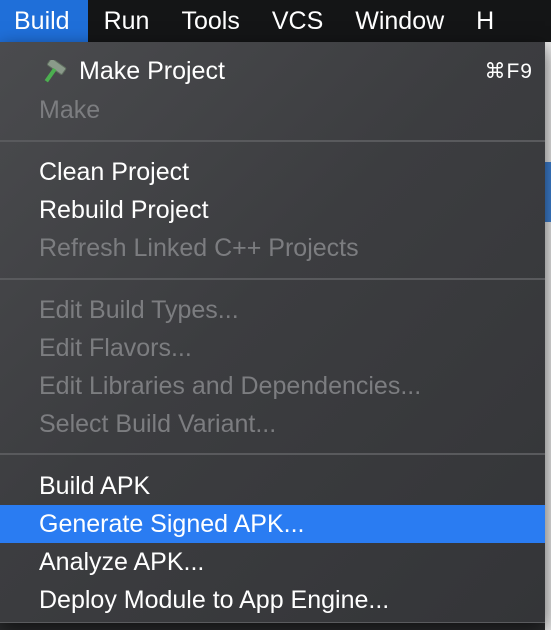  Describe the element at coordinates (152, 70) in the screenshot. I see `menu-item-label: Make Project` at that location.